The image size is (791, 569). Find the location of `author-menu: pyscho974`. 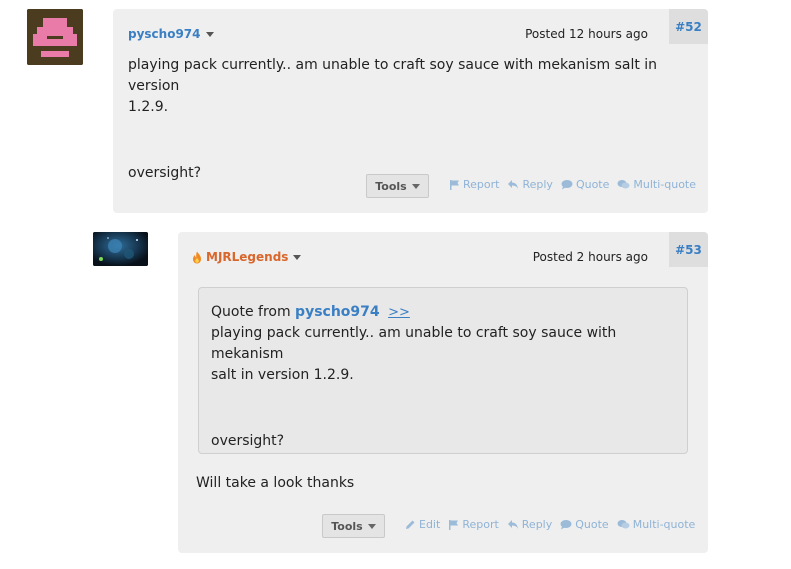

author-menu: pyscho974 is located at coordinates (171, 34).